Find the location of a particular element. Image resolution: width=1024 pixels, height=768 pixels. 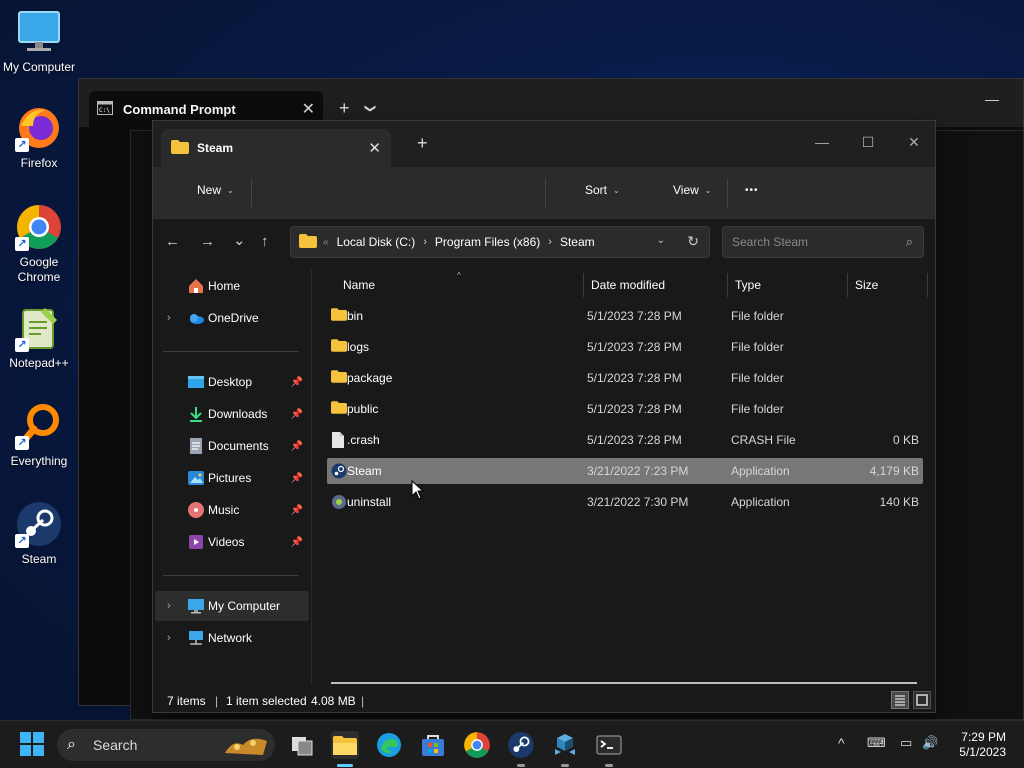

task-view-button is located at coordinates (302, 745).